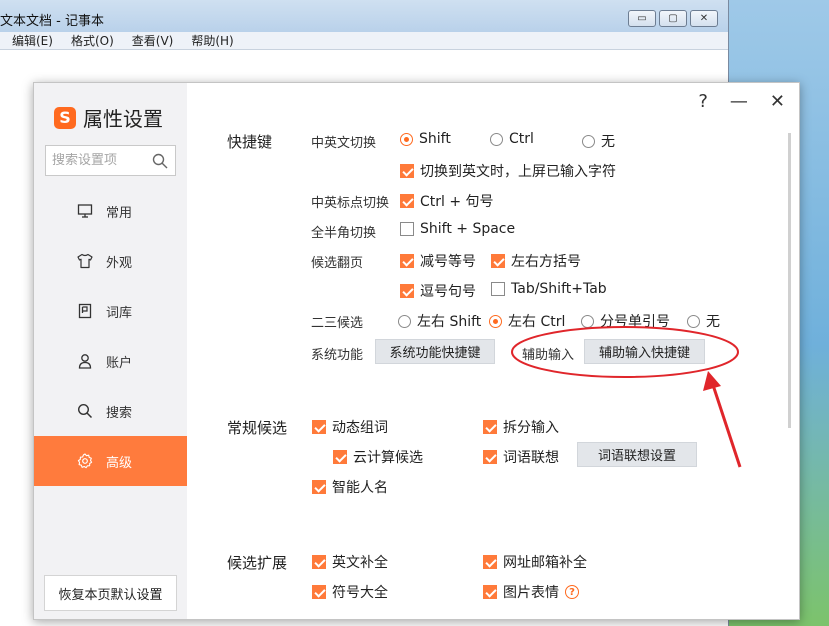 The height and width of the screenshot is (626, 829). I want to click on checkbox-minus-equal: 减号等号, so click(438, 261).